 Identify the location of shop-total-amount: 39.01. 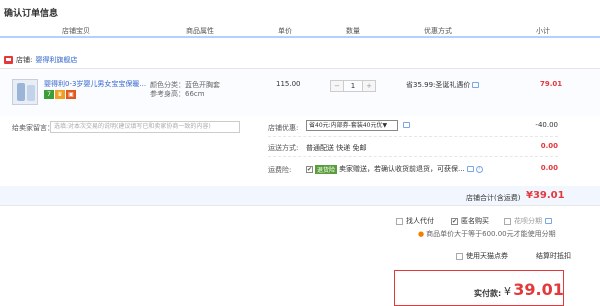
(548, 195).